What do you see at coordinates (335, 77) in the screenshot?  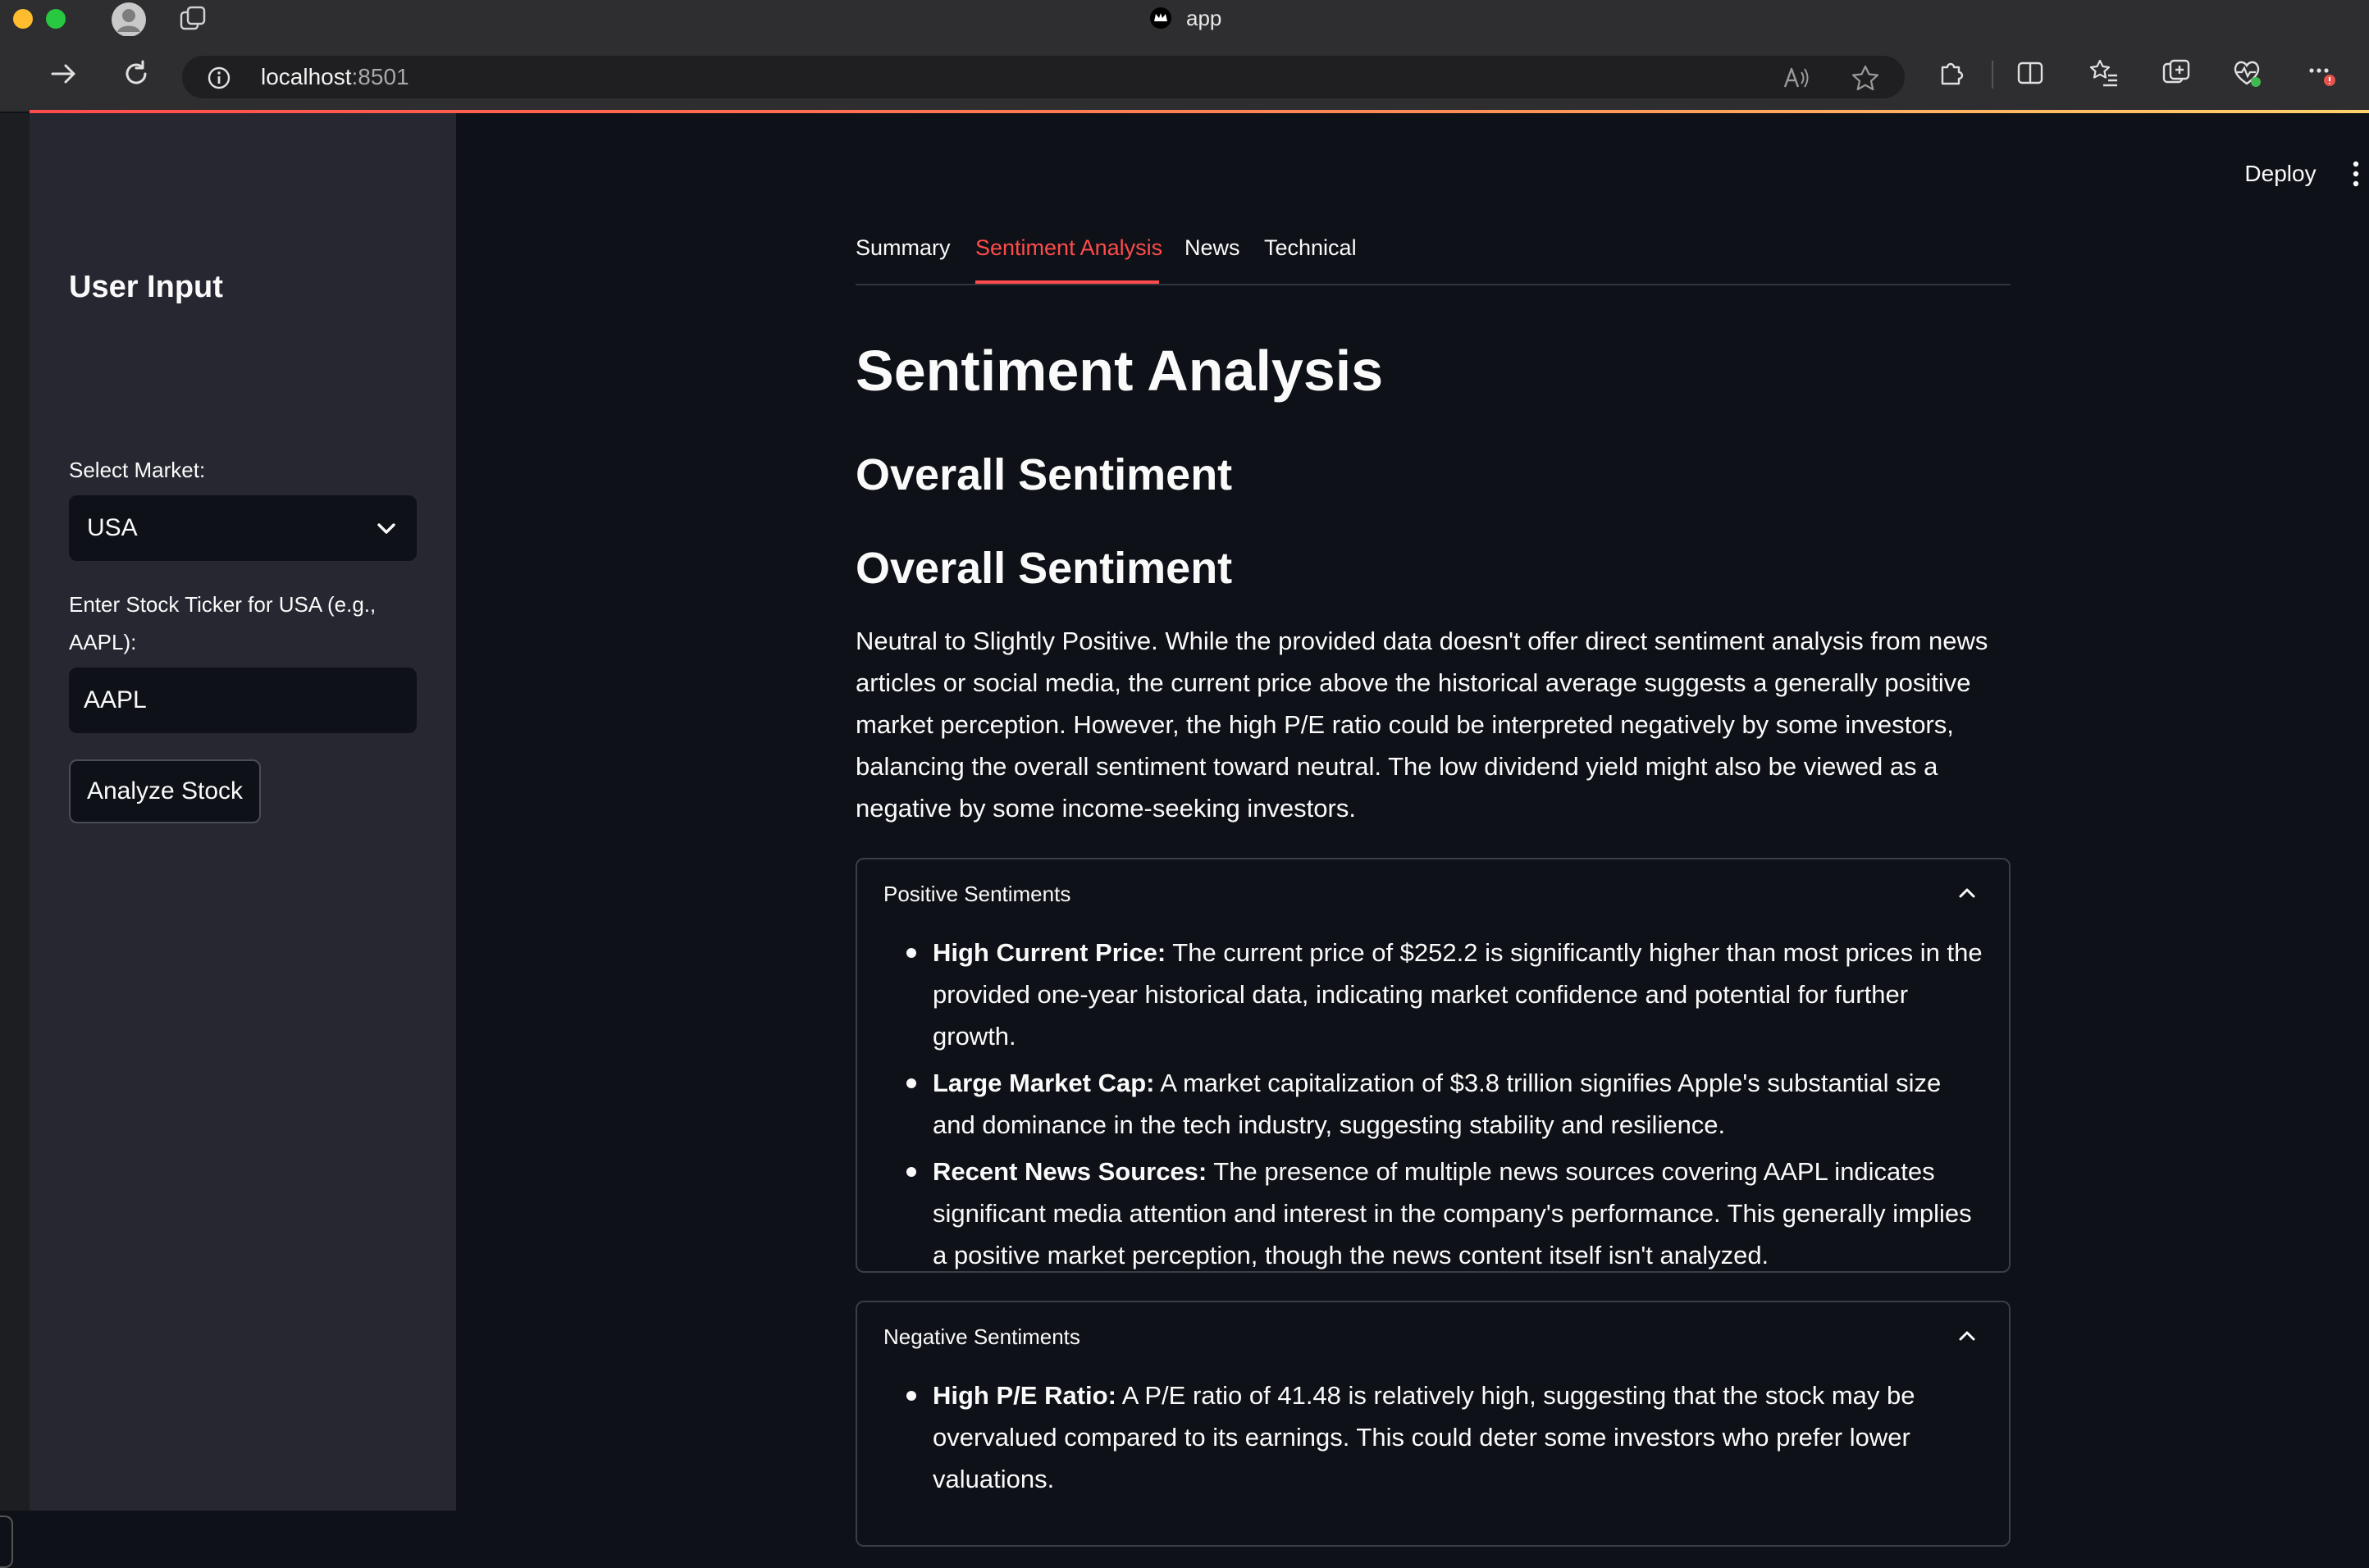 I see `url-text: localhost:8501` at bounding box center [335, 77].